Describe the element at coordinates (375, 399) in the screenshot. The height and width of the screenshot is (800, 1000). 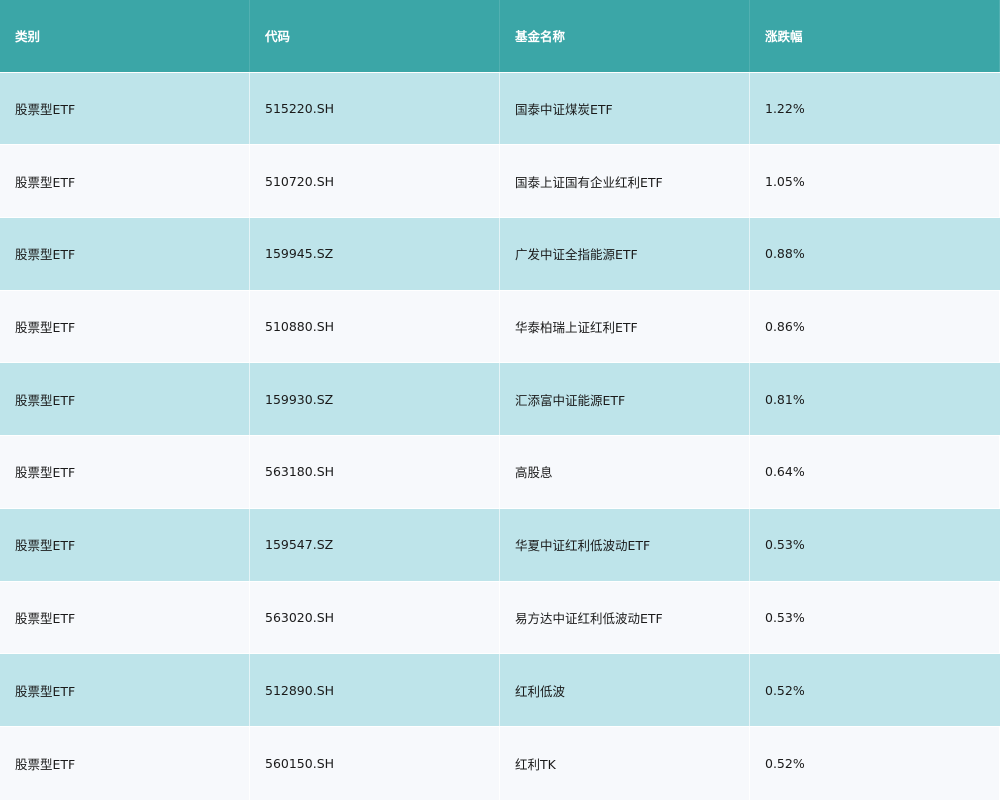
I see `cell-code: 159930.SZ` at that location.